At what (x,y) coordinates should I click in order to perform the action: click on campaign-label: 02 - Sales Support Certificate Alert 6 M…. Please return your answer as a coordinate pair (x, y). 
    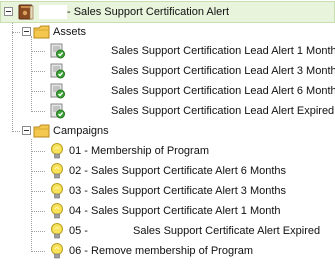
    Looking at the image, I should click on (178, 171).